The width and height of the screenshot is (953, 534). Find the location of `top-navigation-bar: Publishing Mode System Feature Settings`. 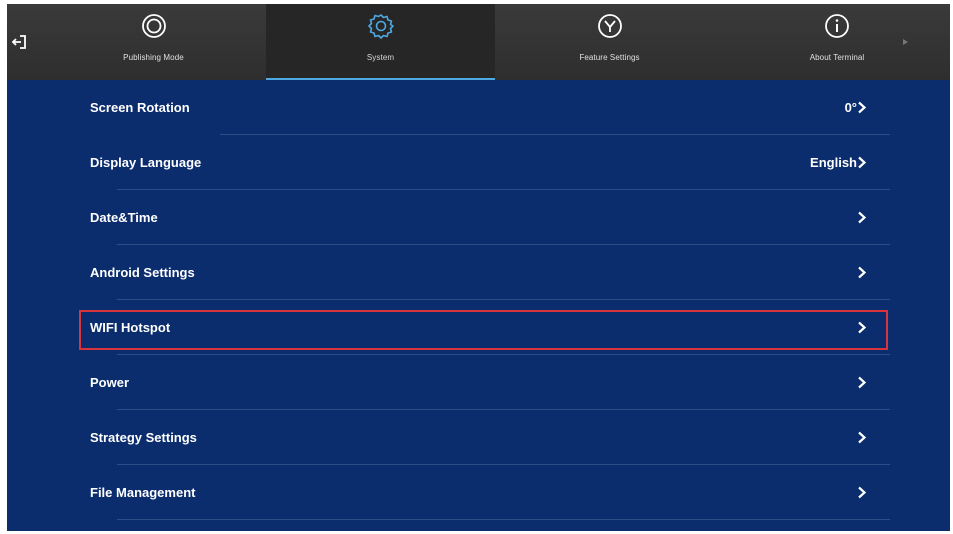

top-navigation-bar: Publishing Mode System Feature Settings is located at coordinates (478, 42).